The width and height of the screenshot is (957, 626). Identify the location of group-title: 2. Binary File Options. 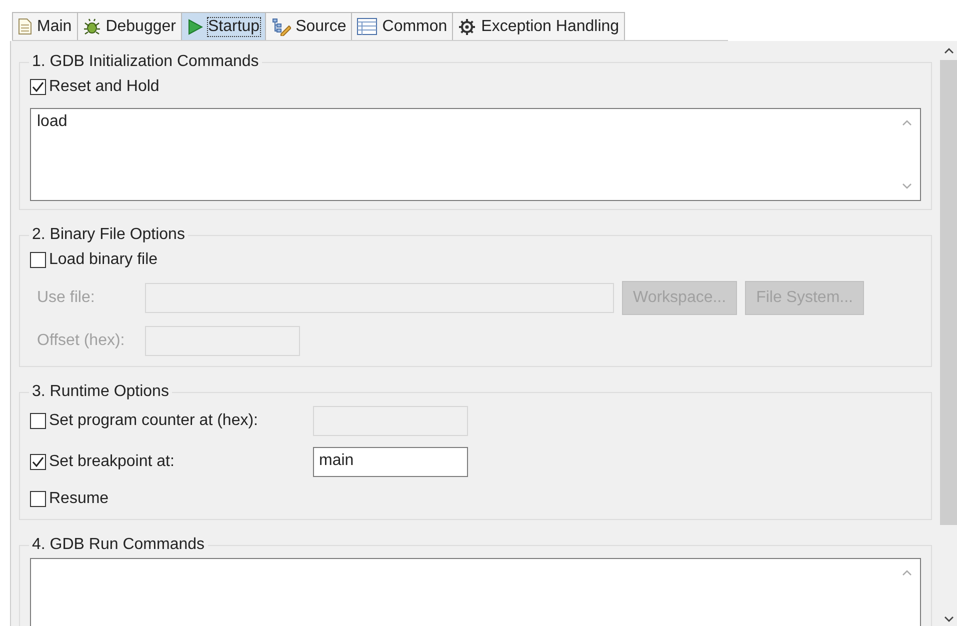
(108, 235).